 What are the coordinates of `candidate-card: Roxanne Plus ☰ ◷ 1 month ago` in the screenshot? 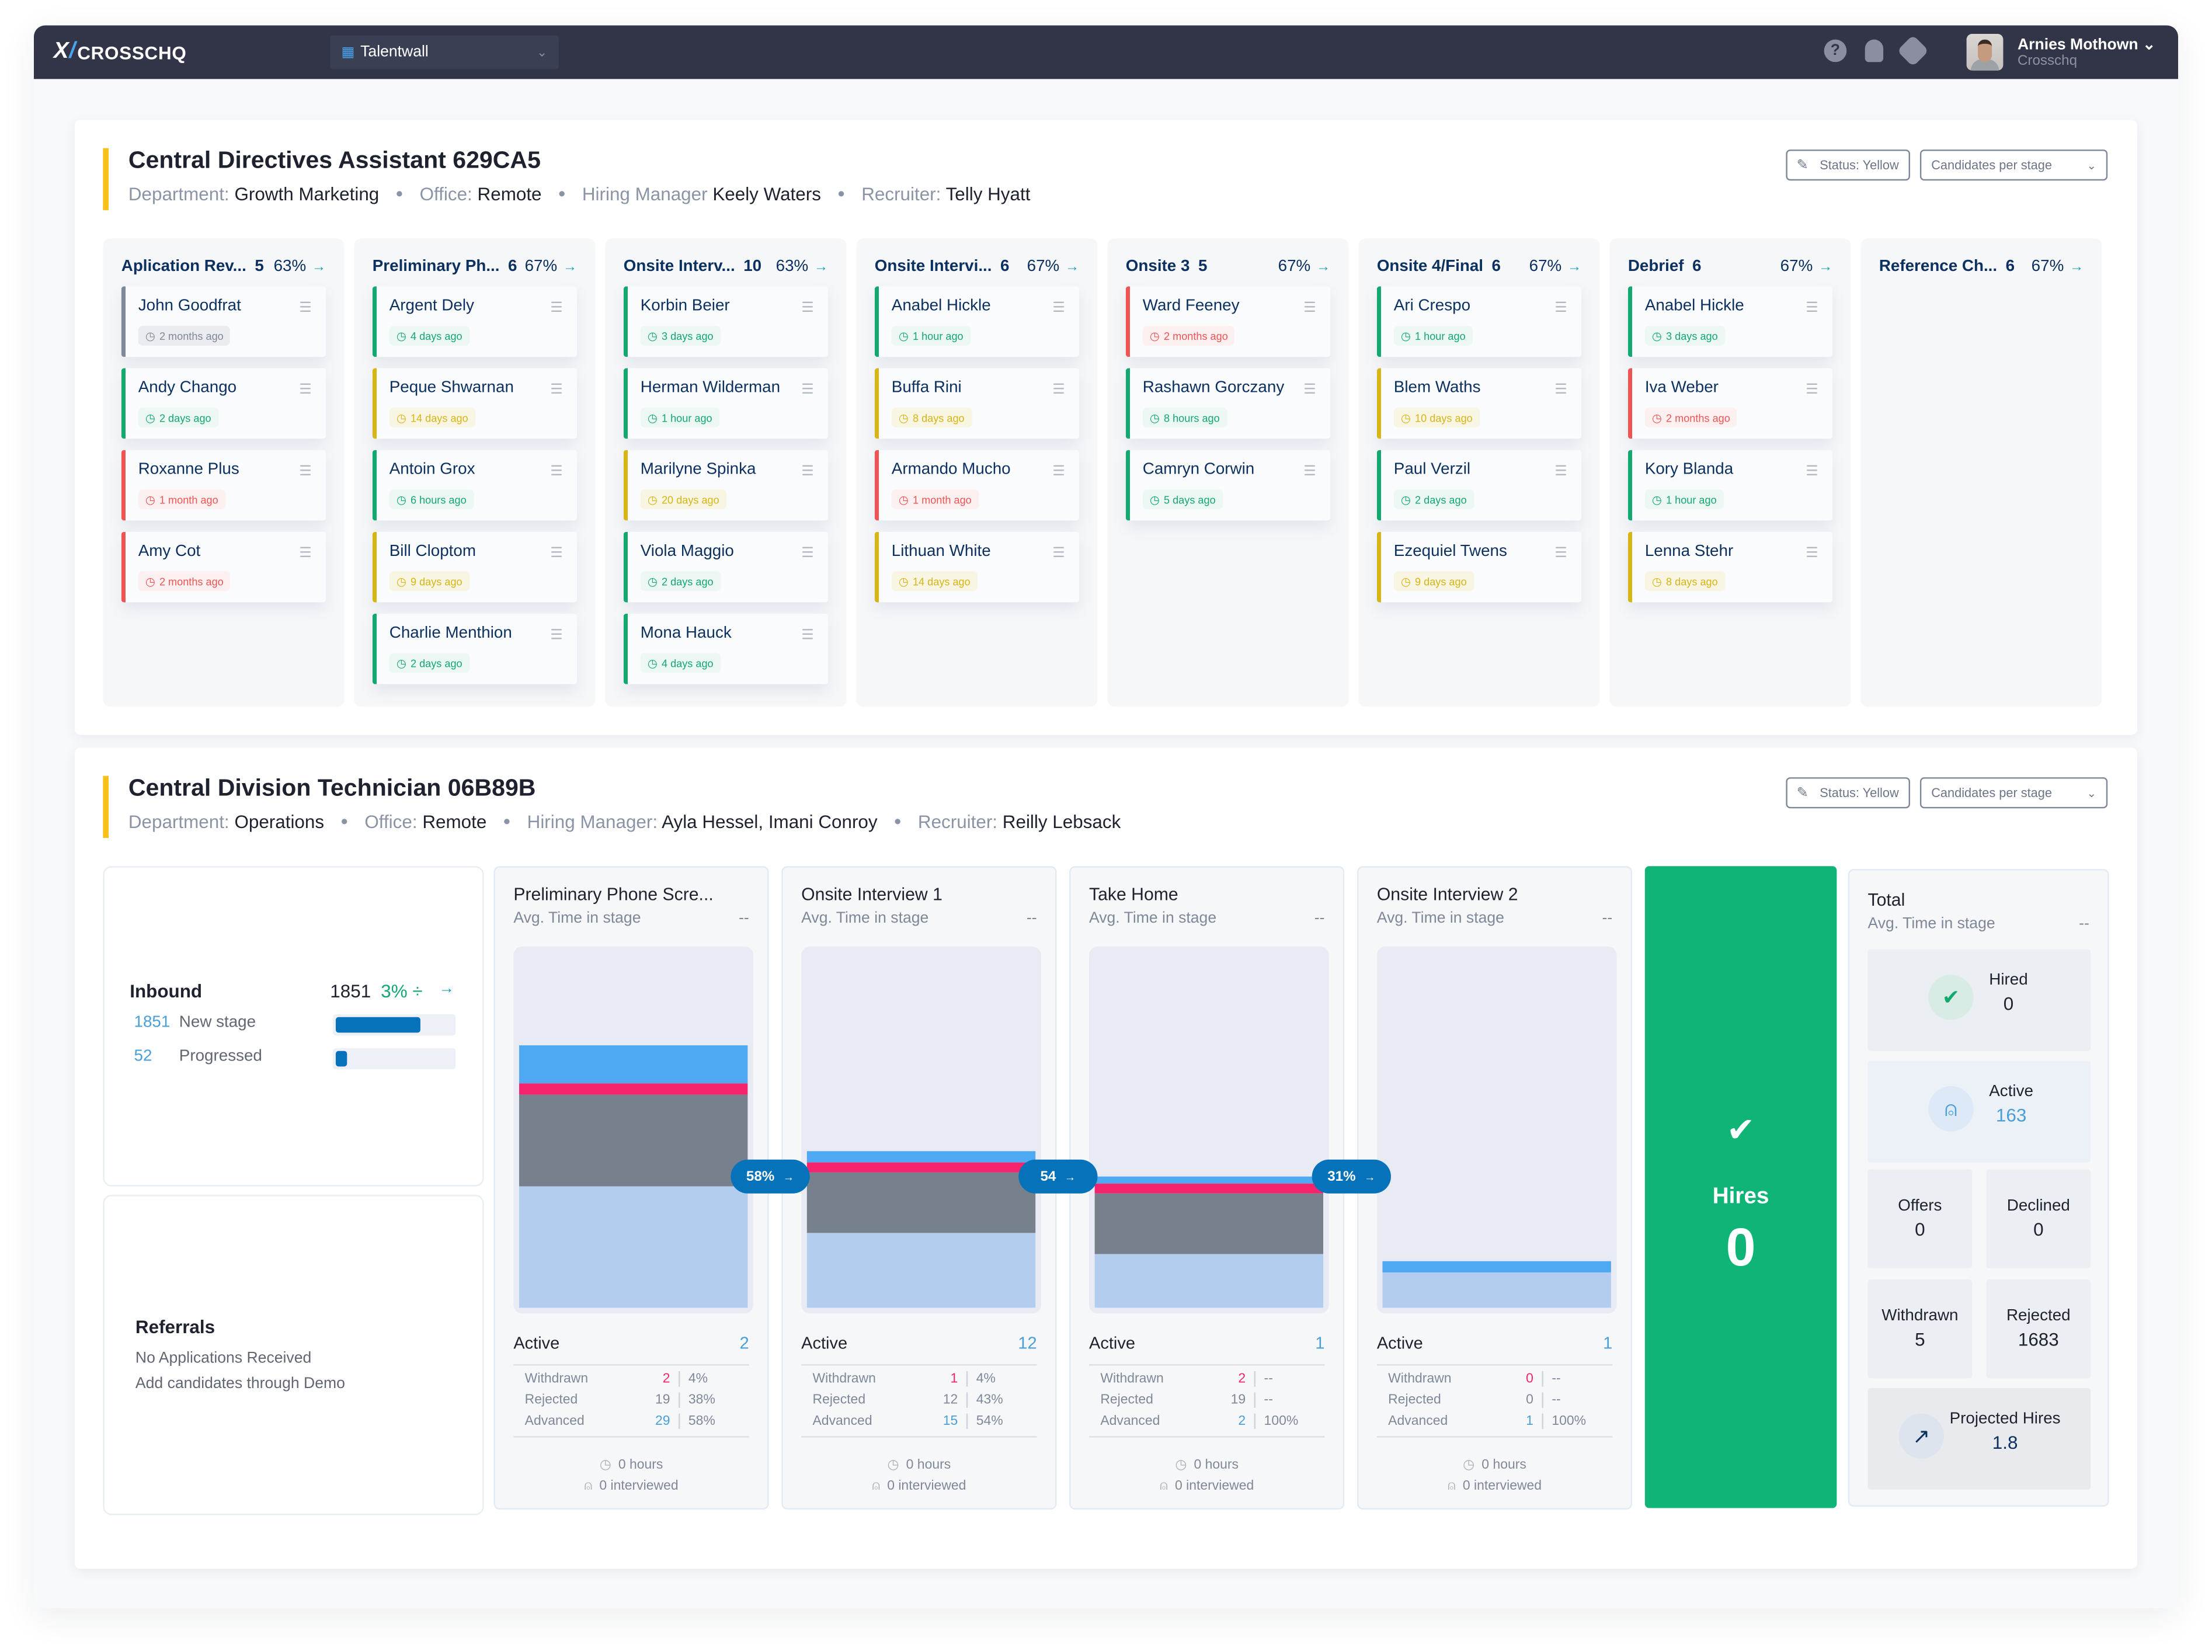 It's located at (224, 485).